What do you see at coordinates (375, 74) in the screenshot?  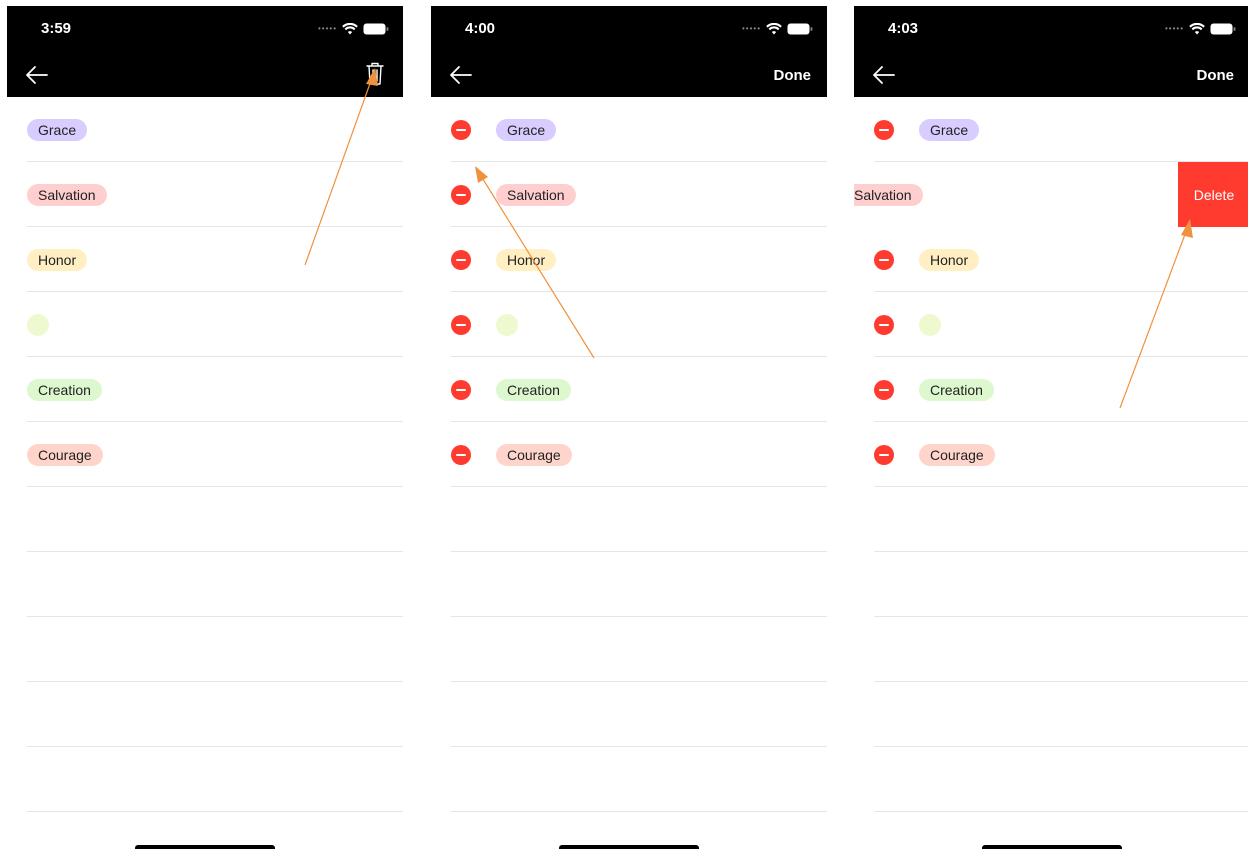 I see `trash-icon` at bounding box center [375, 74].